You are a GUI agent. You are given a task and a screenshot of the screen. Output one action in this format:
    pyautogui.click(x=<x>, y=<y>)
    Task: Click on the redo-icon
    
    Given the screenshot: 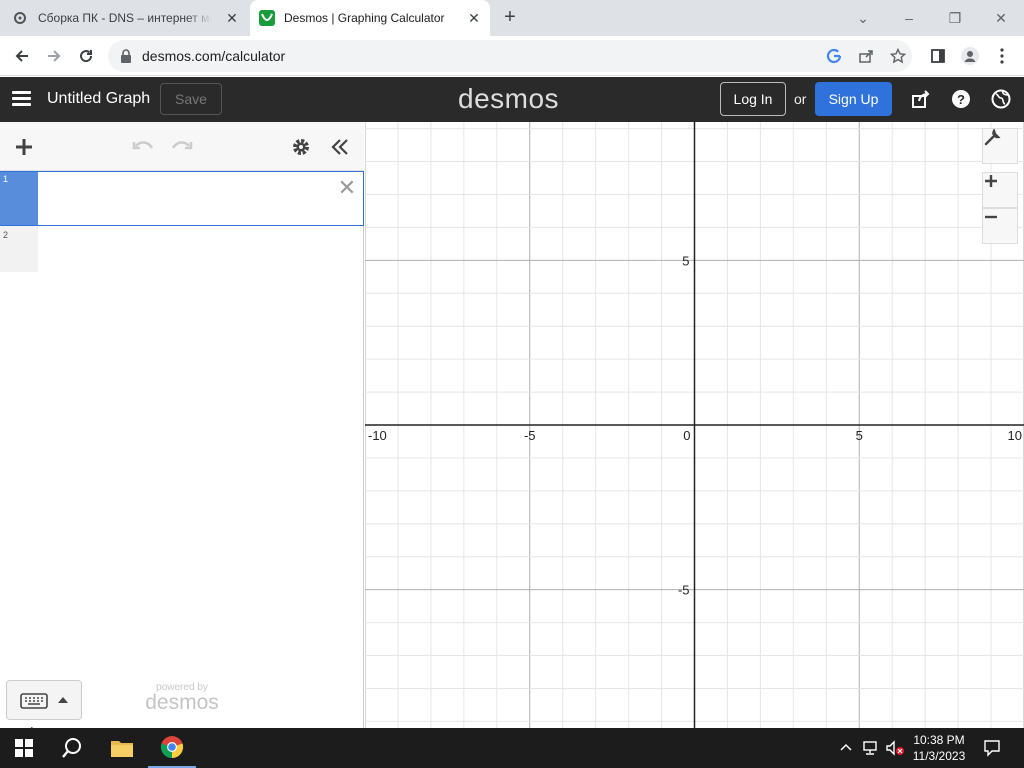 What is the action you would take?
    pyautogui.click(x=182, y=147)
    